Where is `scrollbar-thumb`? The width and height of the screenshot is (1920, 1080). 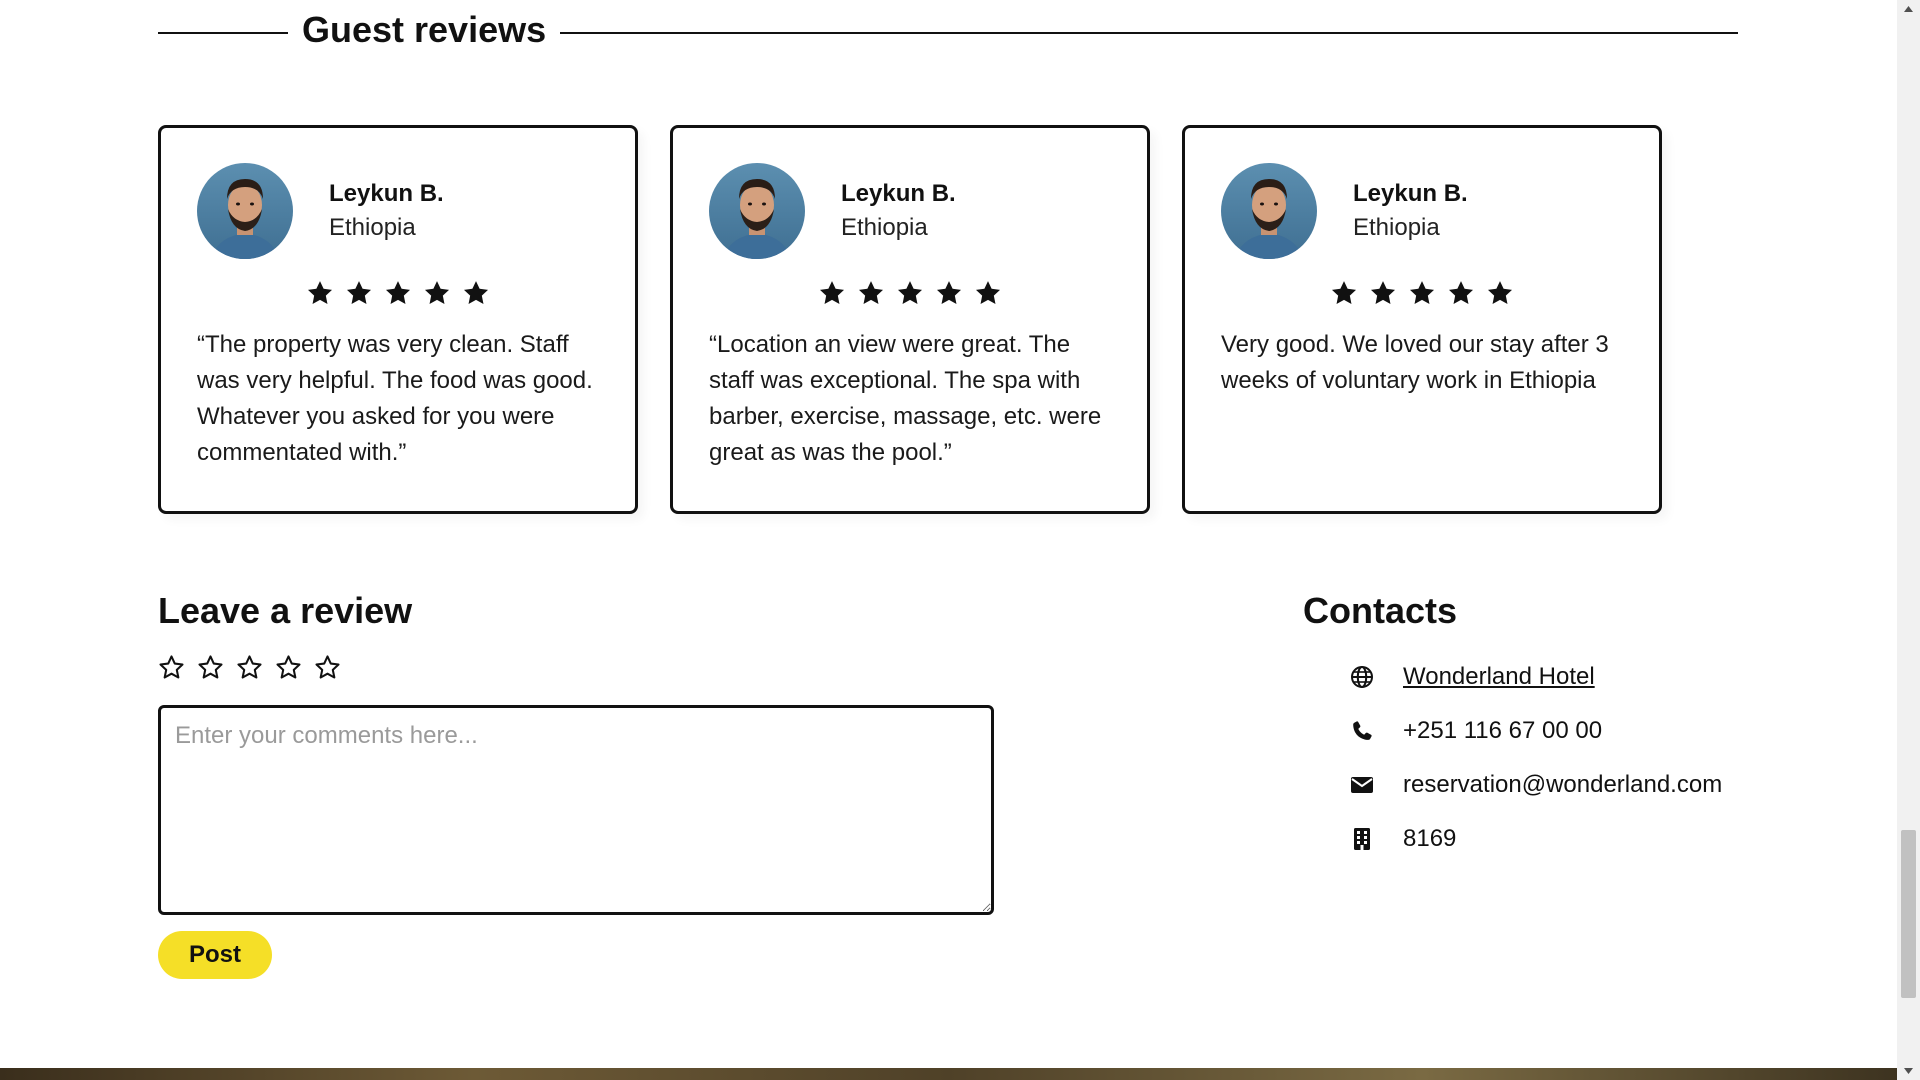
scrollbar-thumb is located at coordinates (1908, 914).